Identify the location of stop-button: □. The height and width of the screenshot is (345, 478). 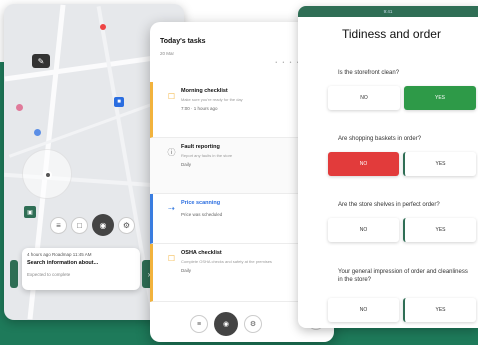
(79, 225).